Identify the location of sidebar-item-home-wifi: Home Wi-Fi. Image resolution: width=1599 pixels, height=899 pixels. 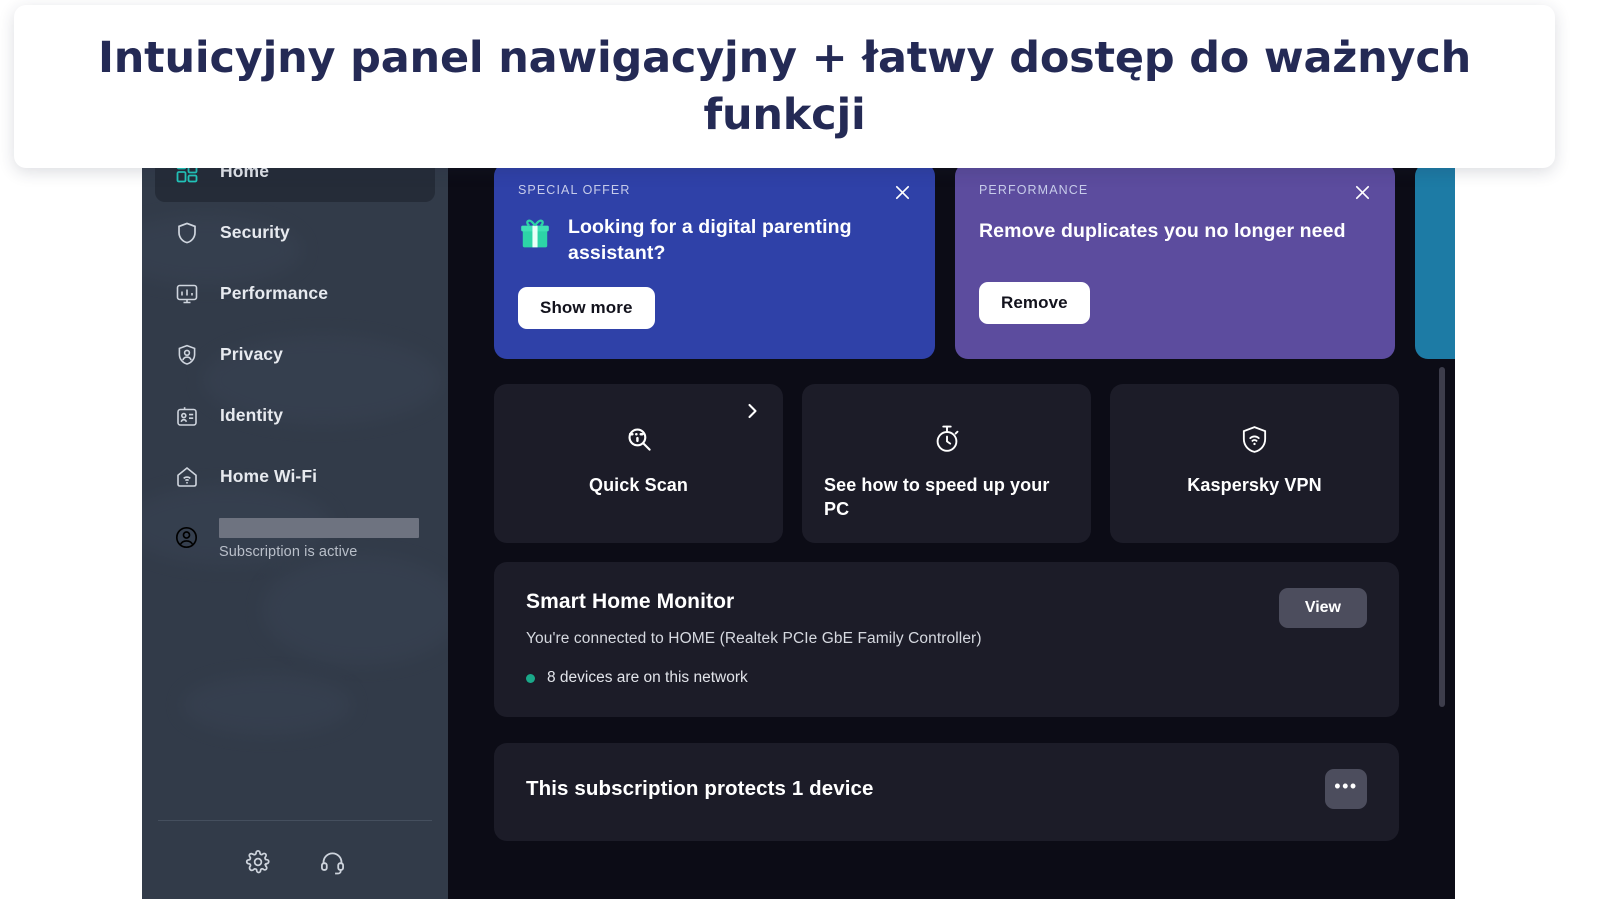
(295, 476).